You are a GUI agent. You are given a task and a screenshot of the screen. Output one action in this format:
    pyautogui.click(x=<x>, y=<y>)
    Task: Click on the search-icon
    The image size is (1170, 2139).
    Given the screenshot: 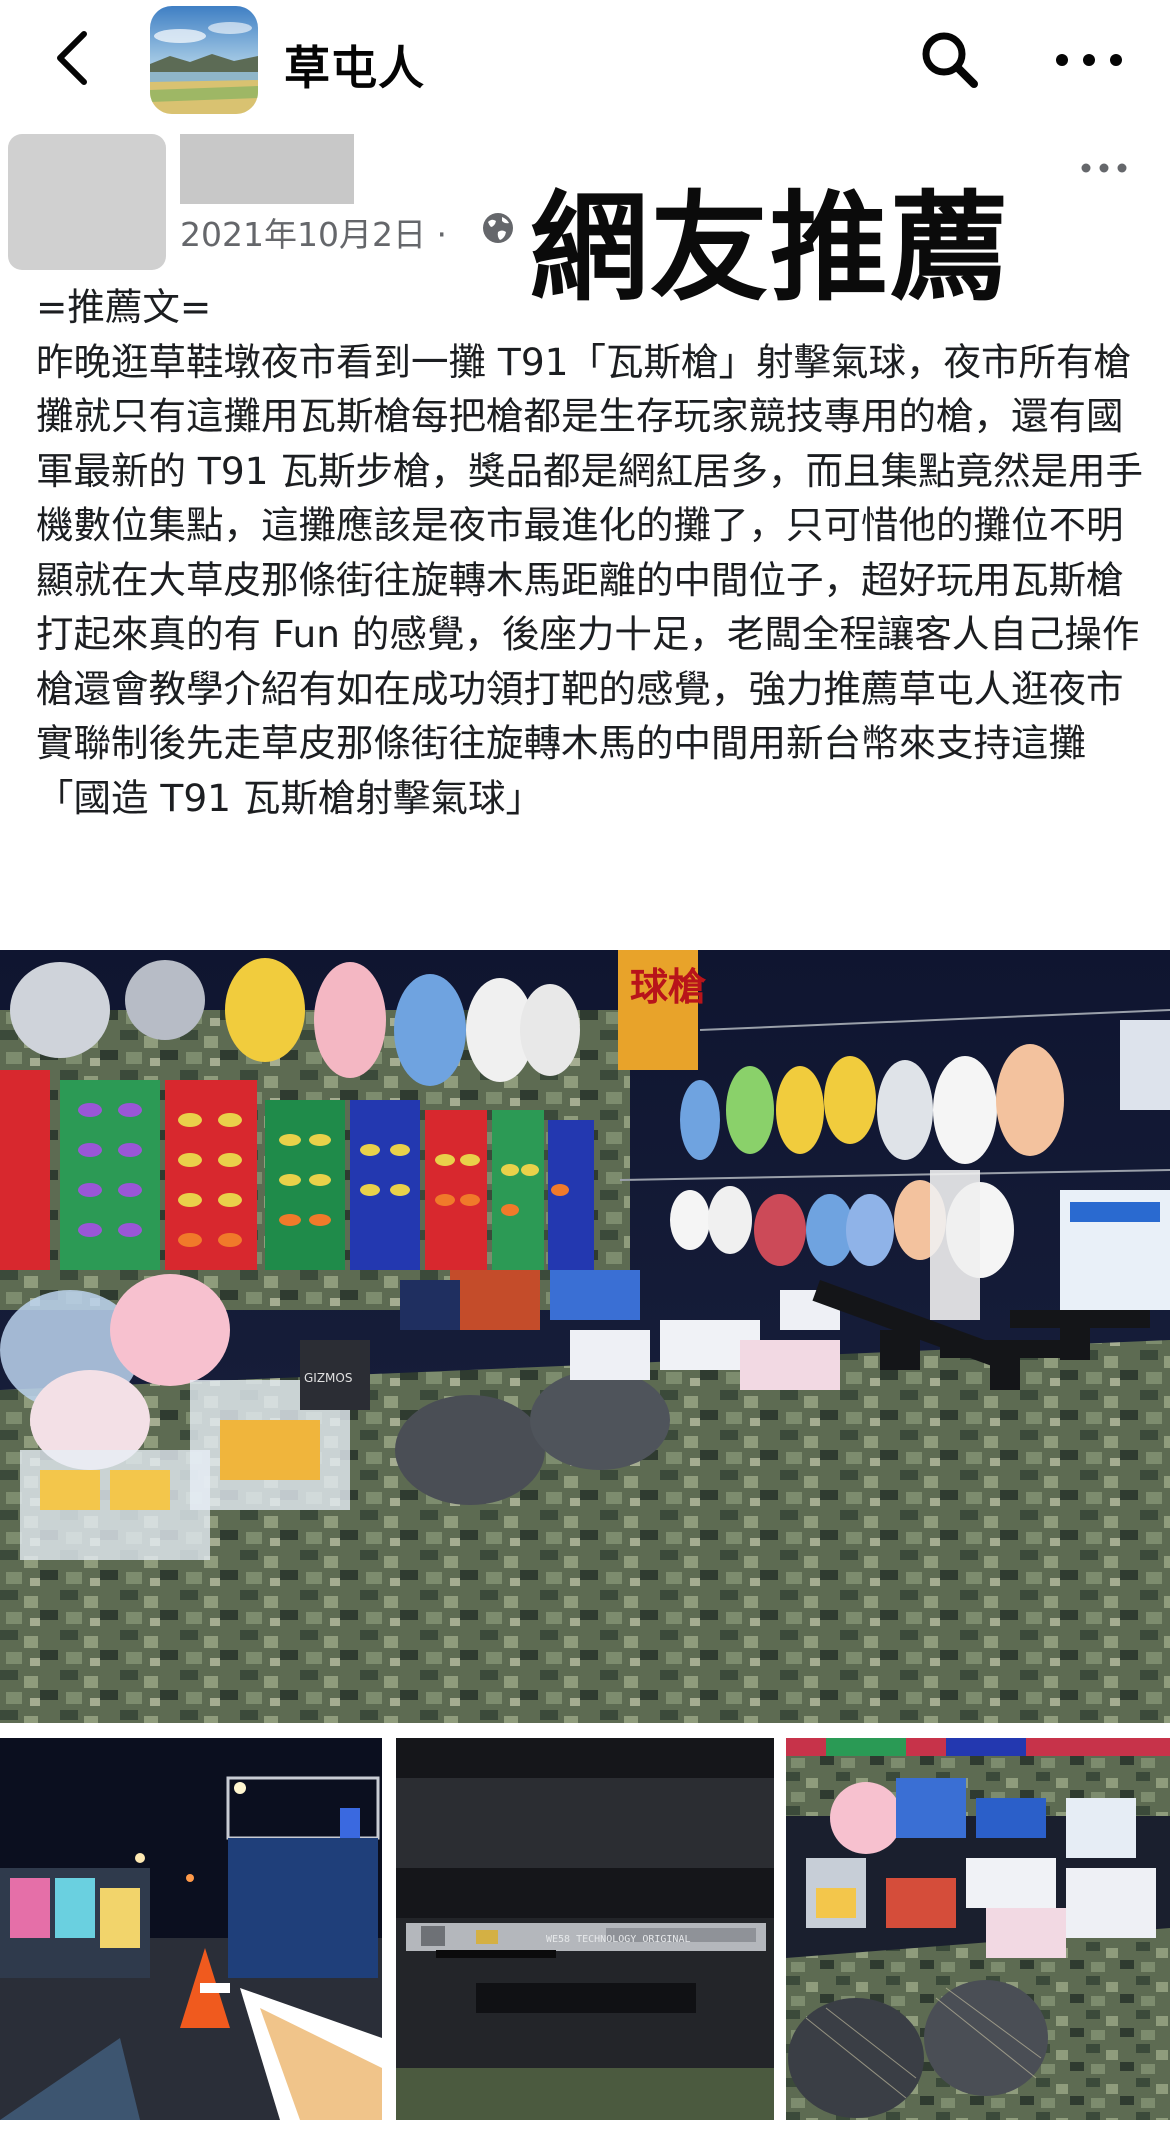 What is the action you would take?
    pyautogui.click(x=950, y=60)
    